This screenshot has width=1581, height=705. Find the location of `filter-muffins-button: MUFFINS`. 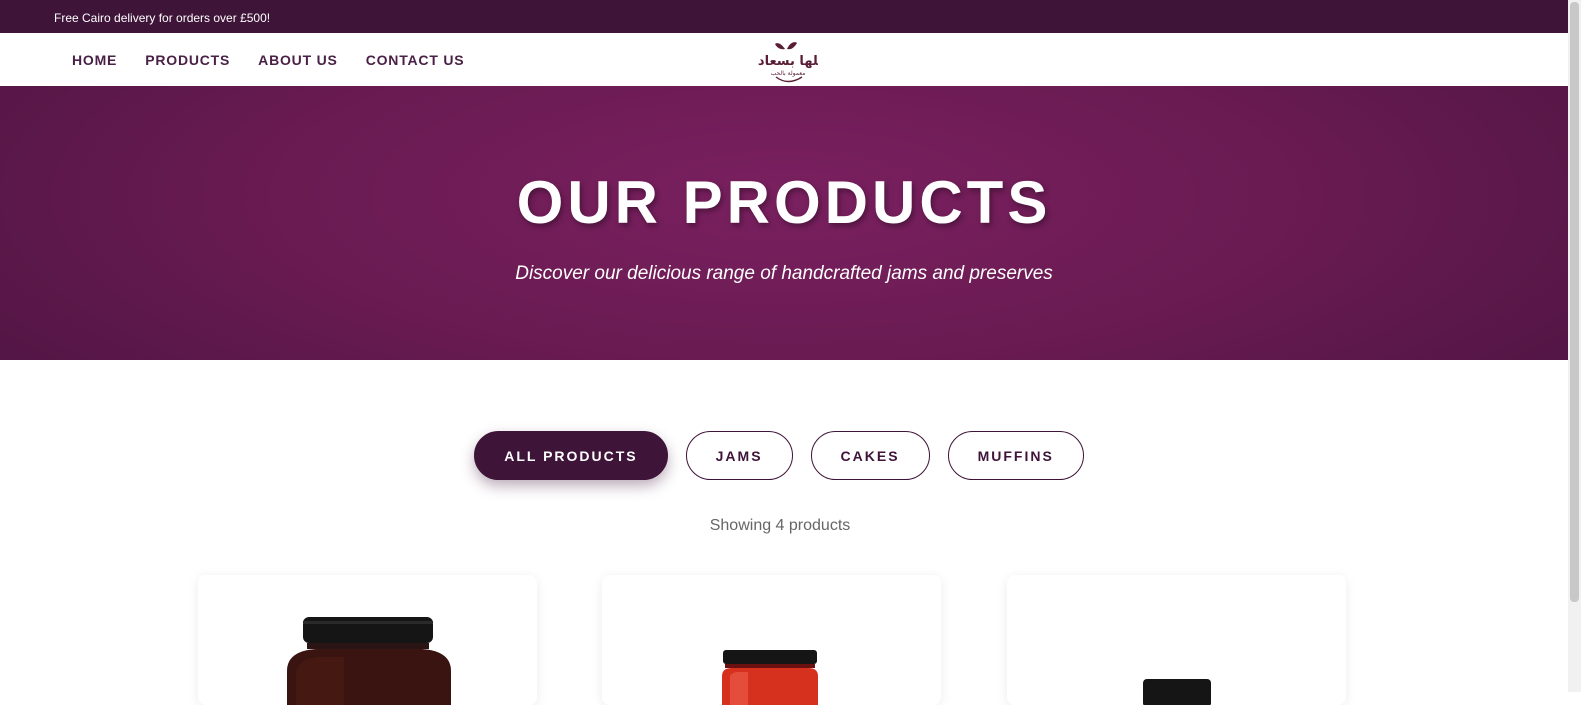

filter-muffins-button: MUFFINS is located at coordinates (1015, 455).